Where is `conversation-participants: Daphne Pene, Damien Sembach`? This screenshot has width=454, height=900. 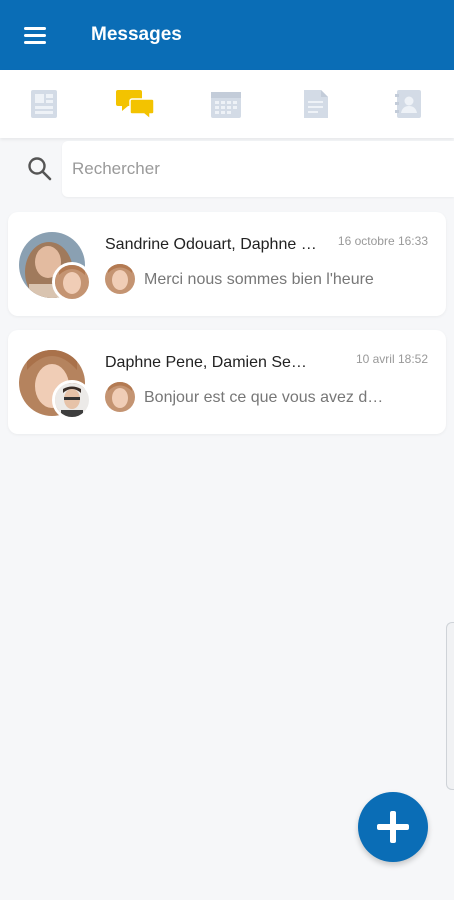
conversation-participants: Daphne Pene, Damien Sembach is located at coordinates (212, 362).